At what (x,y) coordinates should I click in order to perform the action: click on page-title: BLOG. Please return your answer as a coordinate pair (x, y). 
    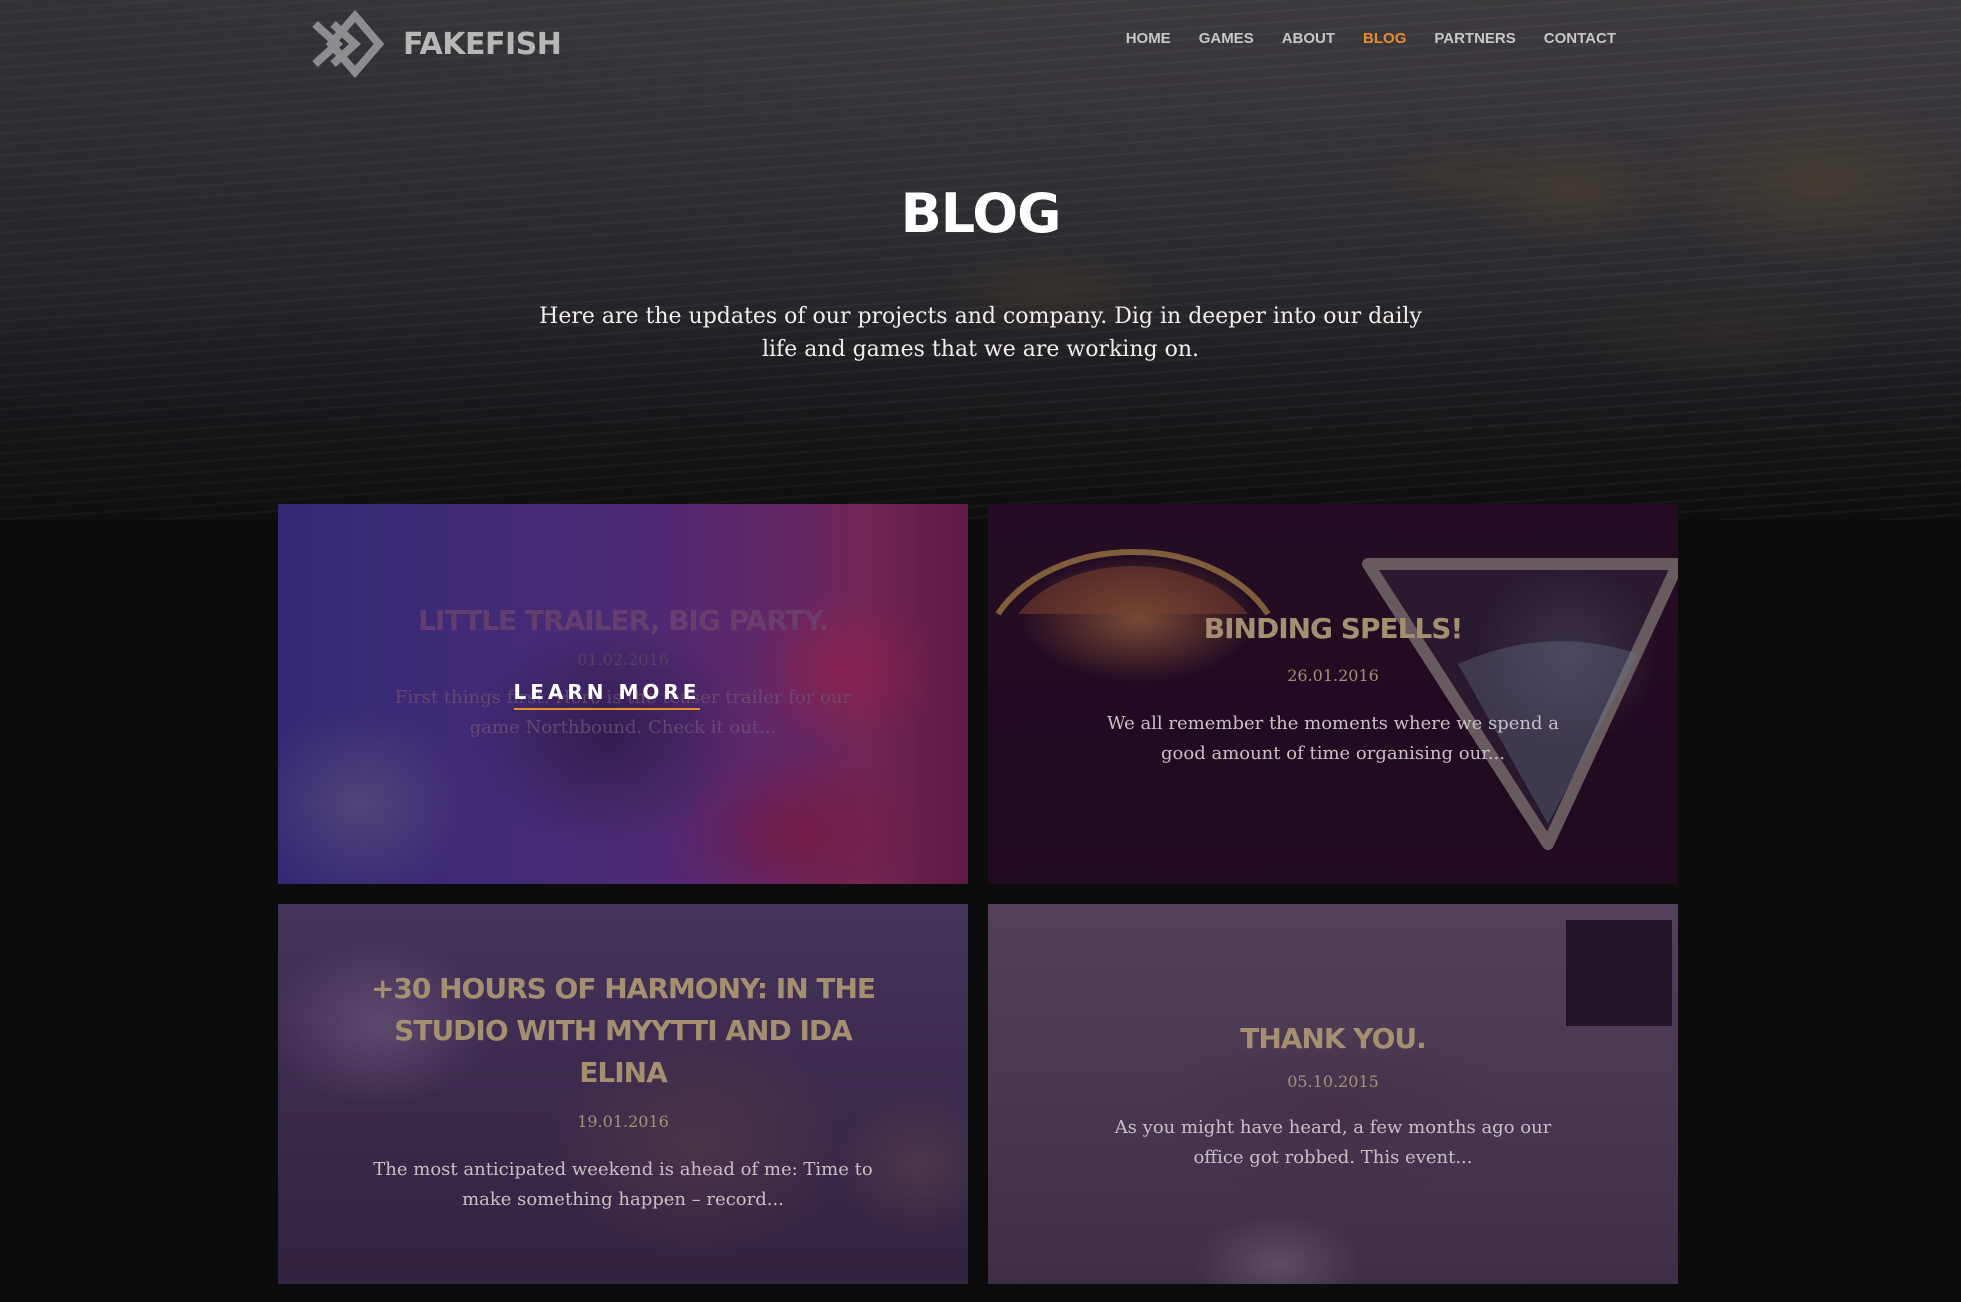
    Looking at the image, I should click on (981, 213).